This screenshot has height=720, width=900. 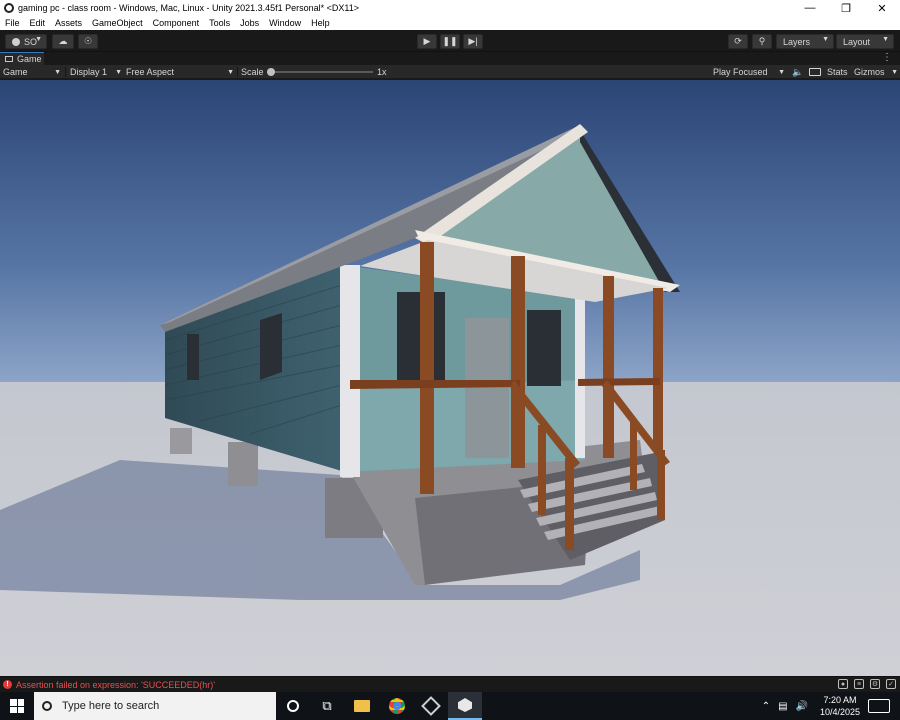 I want to click on task-view-button: ⧉, so click(x=327, y=706).